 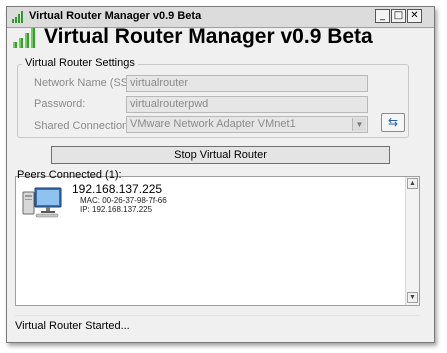 I want to click on peers-group-label: Peers Connected (1):, so click(x=69, y=175).